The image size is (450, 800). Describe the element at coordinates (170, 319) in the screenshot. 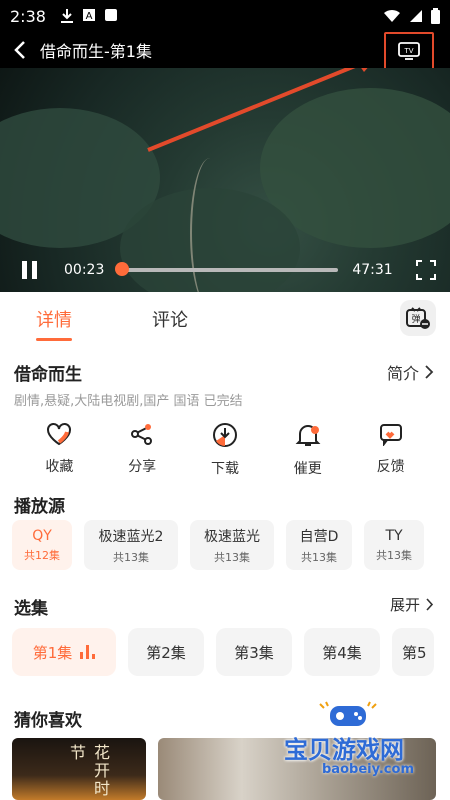

I see `tab-comments: 评论` at that location.